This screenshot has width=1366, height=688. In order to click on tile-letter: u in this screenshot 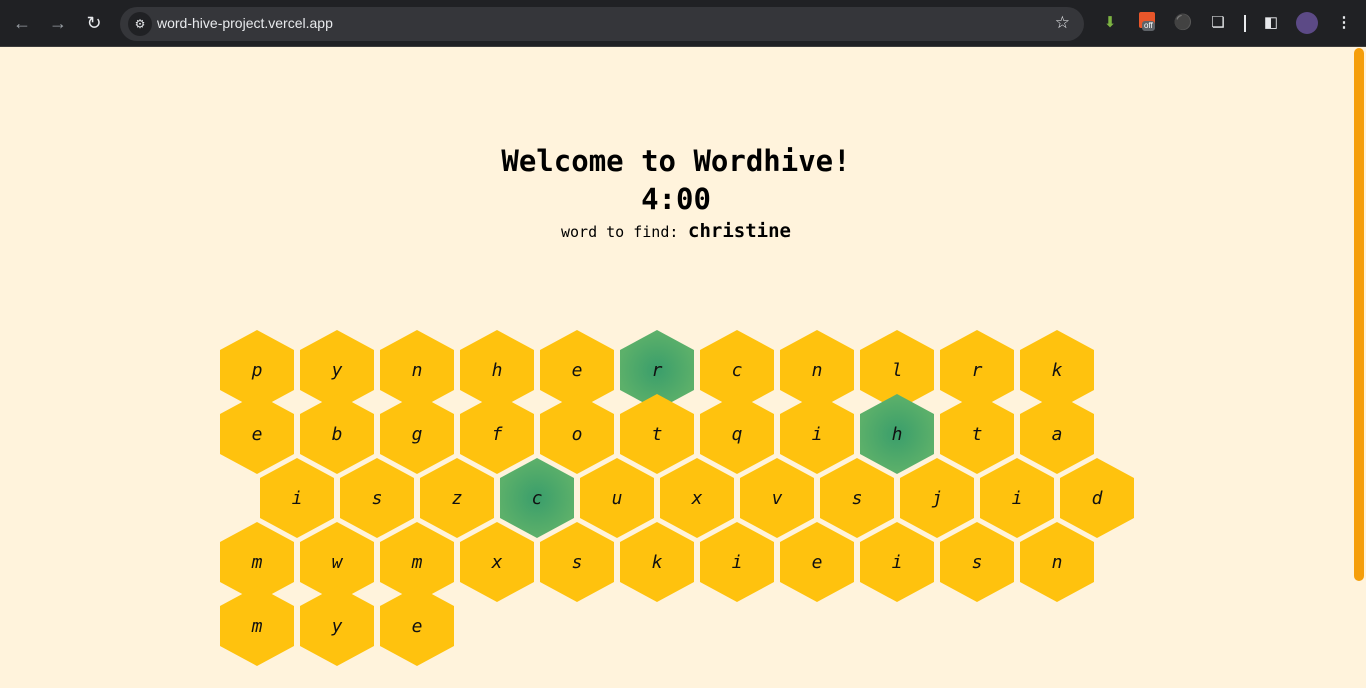, I will do `click(617, 498)`.